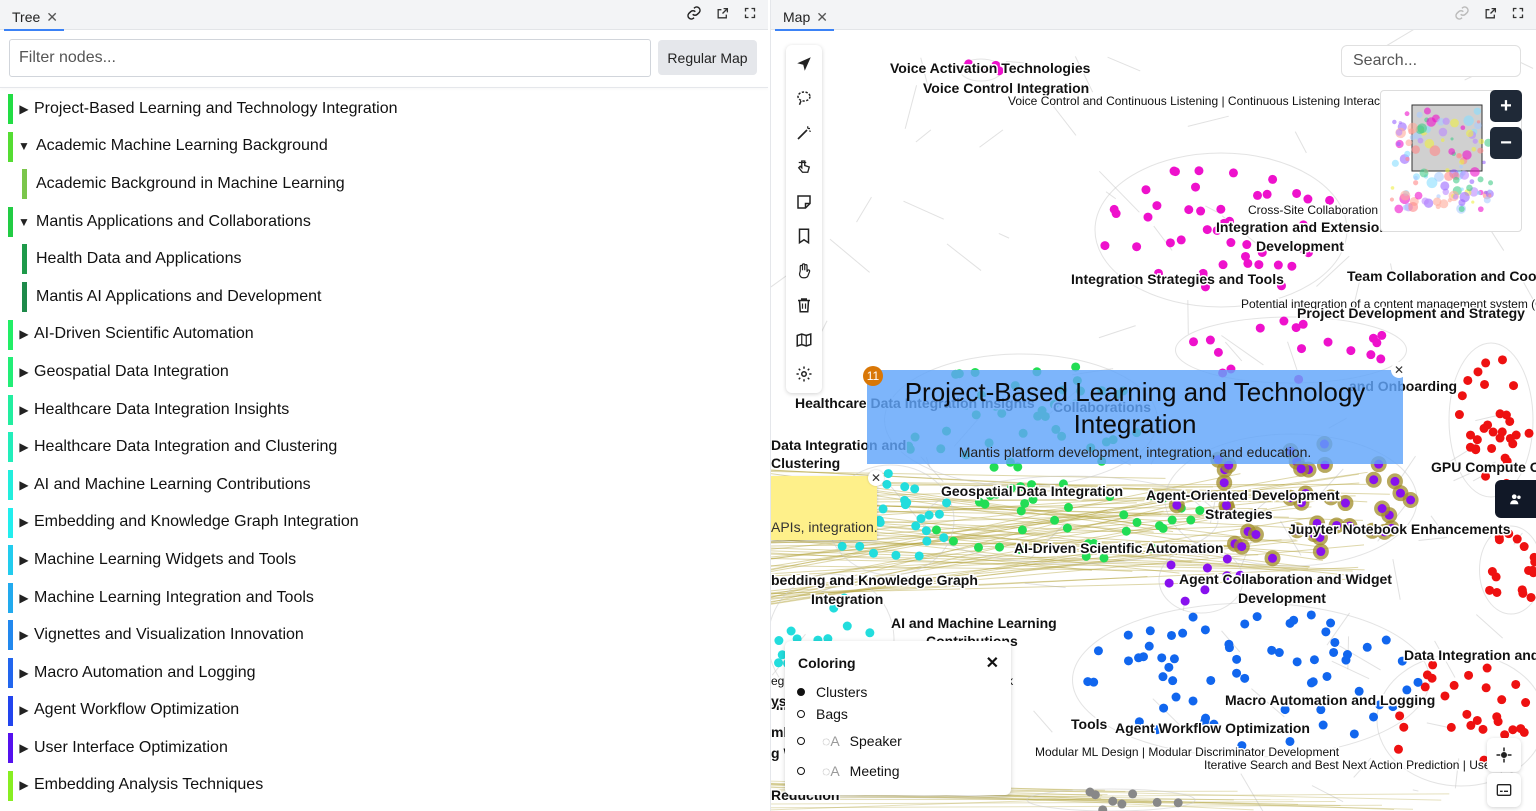 The height and width of the screenshot is (811, 1536). Describe the element at coordinates (384, 147) in the screenshot. I see `tree-node: ▼ Academic Machine Learning Background` at that location.